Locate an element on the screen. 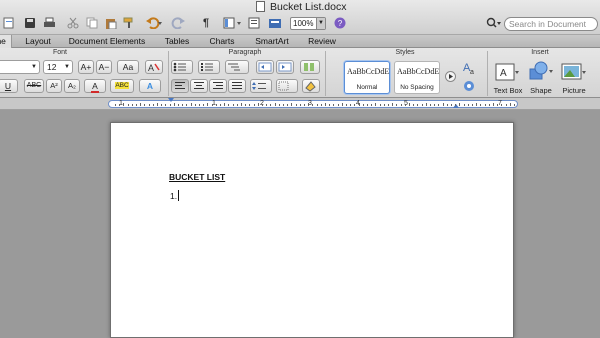 The height and width of the screenshot is (338, 600). align-left-icon is located at coordinates (180, 86).